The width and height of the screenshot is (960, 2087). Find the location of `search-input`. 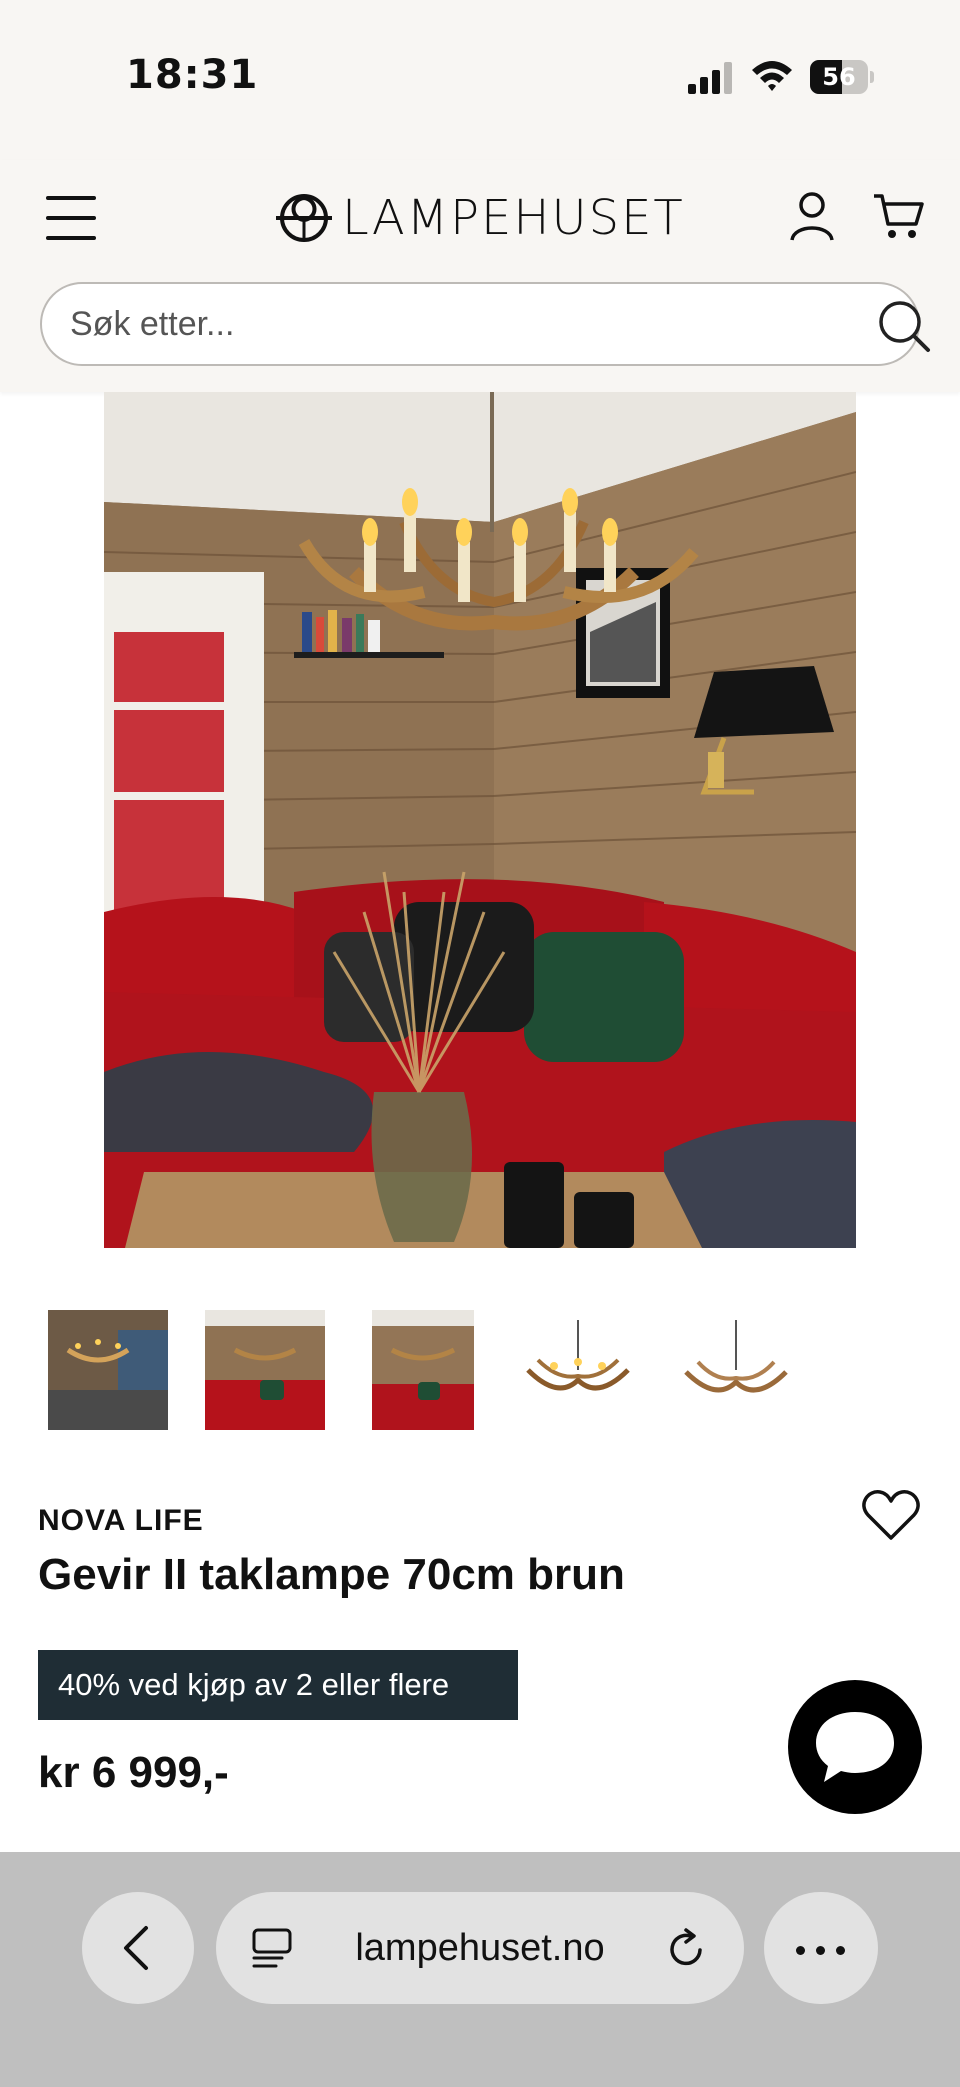

search-input is located at coordinates (450, 324).